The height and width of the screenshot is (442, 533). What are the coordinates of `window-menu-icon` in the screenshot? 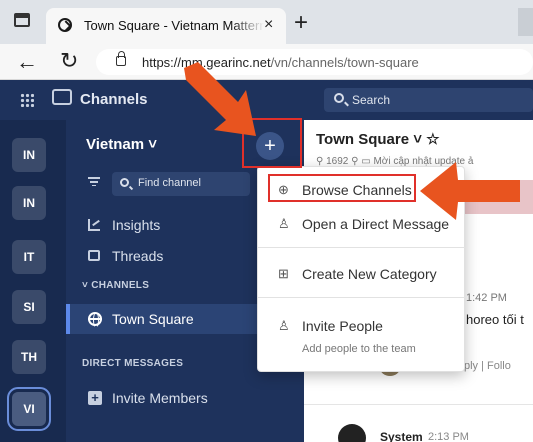 It's located at (22, 20).